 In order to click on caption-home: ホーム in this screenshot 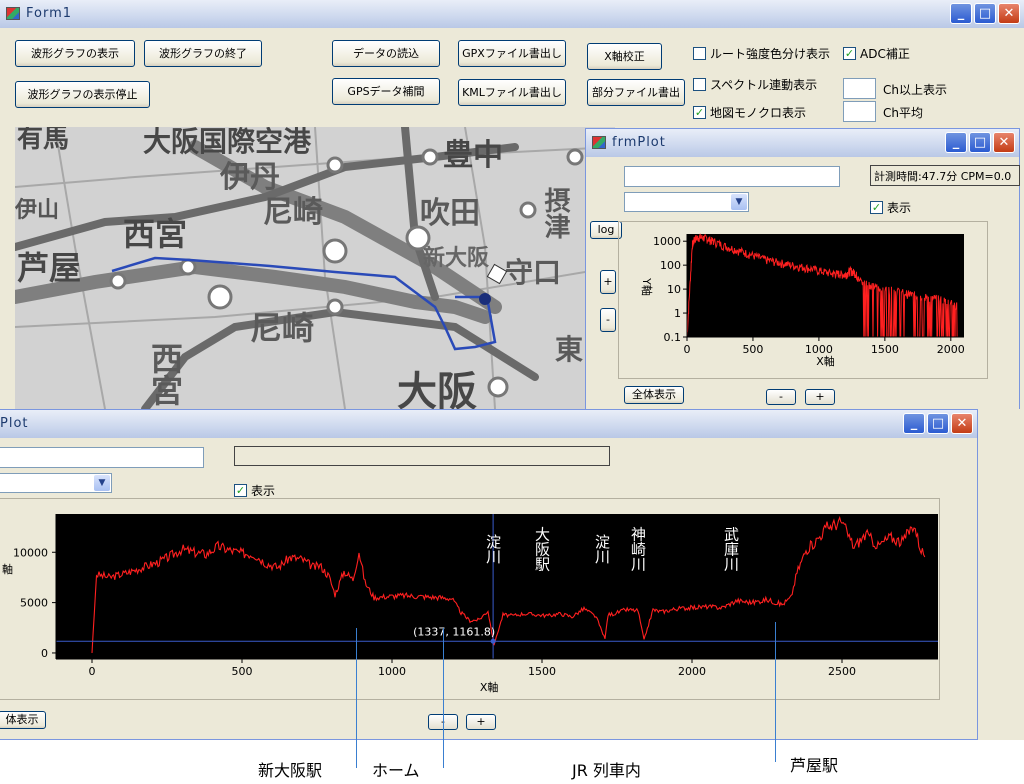, I will do `click(396, 770)`.